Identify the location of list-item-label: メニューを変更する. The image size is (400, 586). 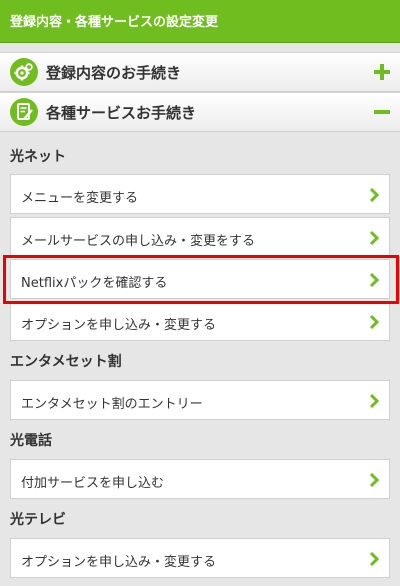
(80, 198).